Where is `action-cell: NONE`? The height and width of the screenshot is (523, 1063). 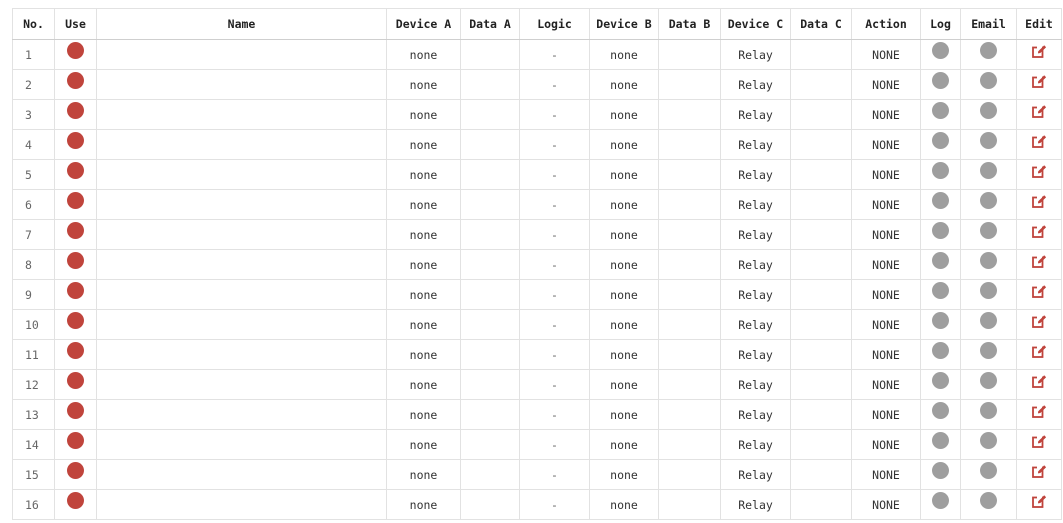 action-cell: NONE is located at coordinates (886, 234).